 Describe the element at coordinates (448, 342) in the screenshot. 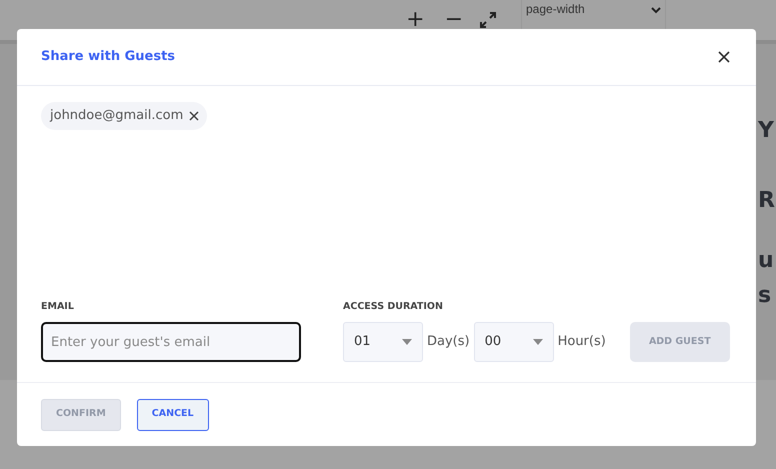

I see `unit-label: Day(s)` at that location.